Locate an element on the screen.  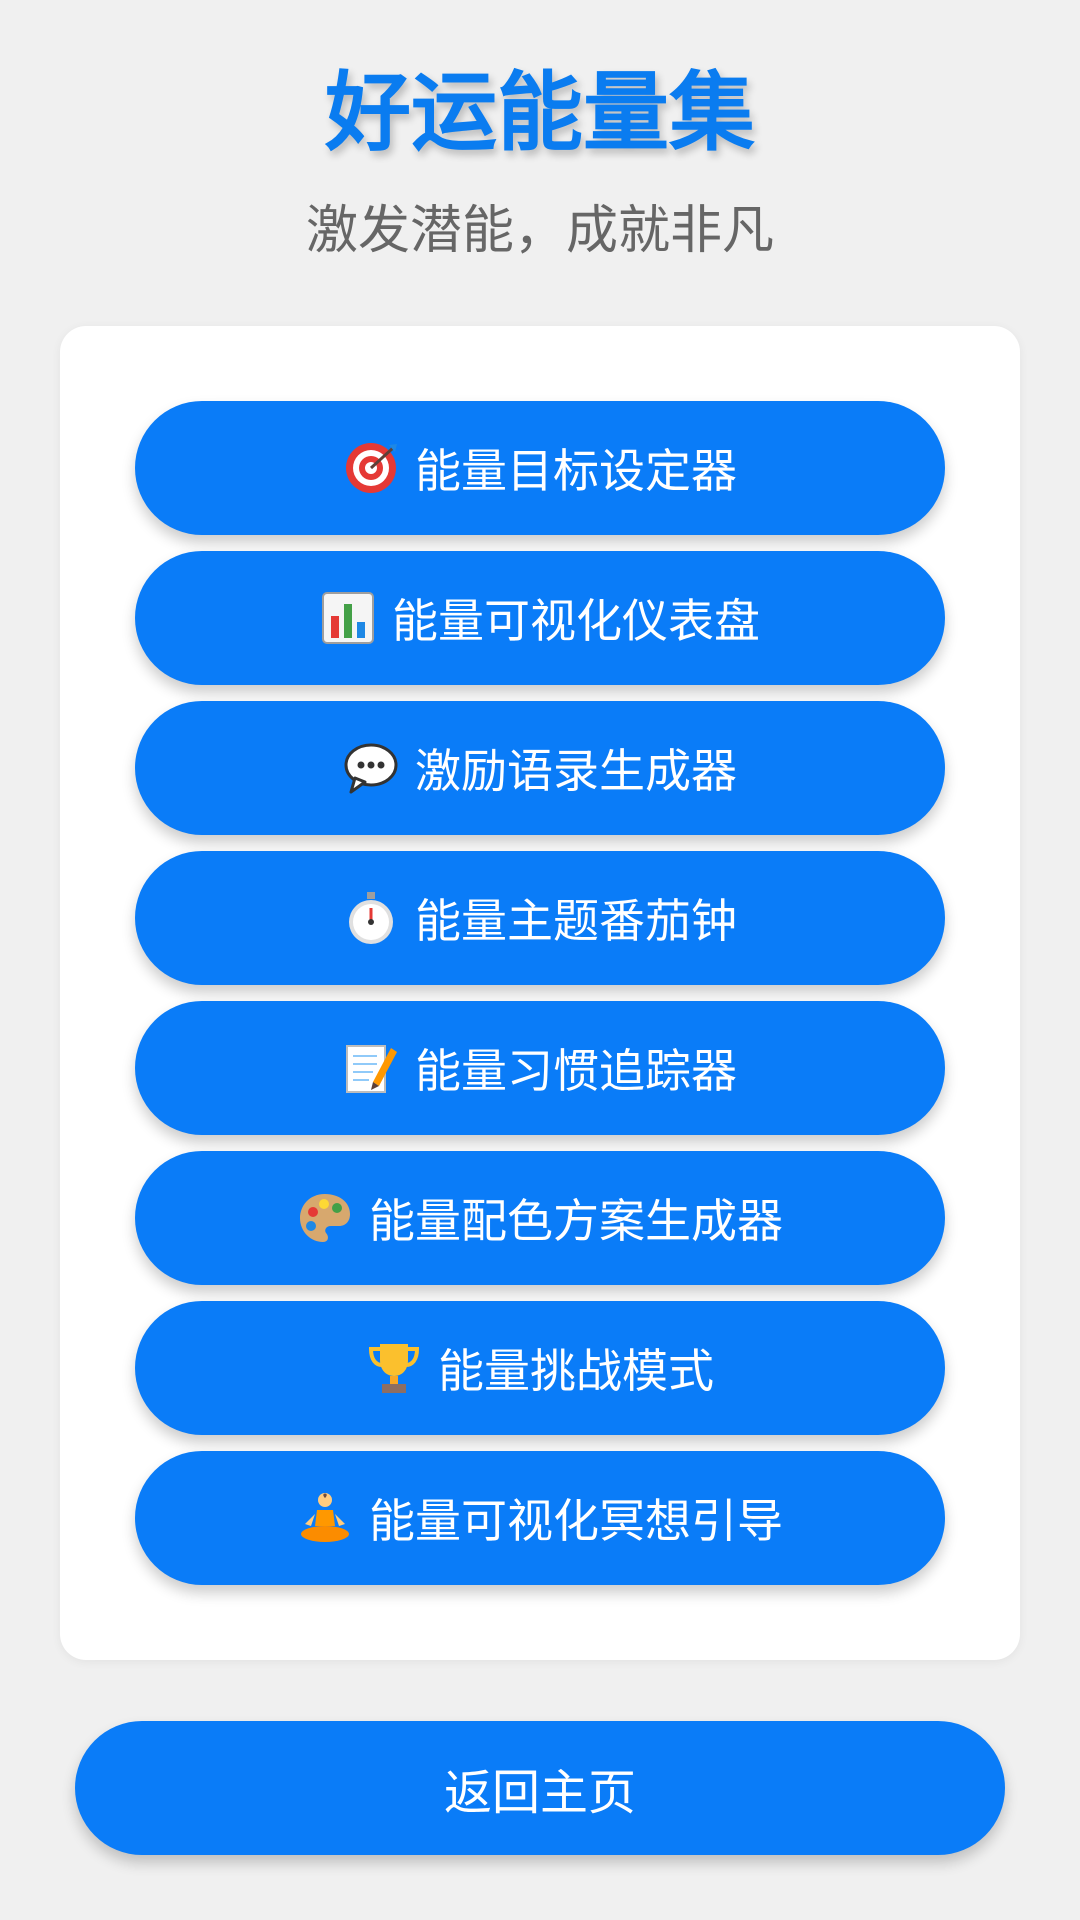
bar-chart-icon is located at coordinates (348, 618).